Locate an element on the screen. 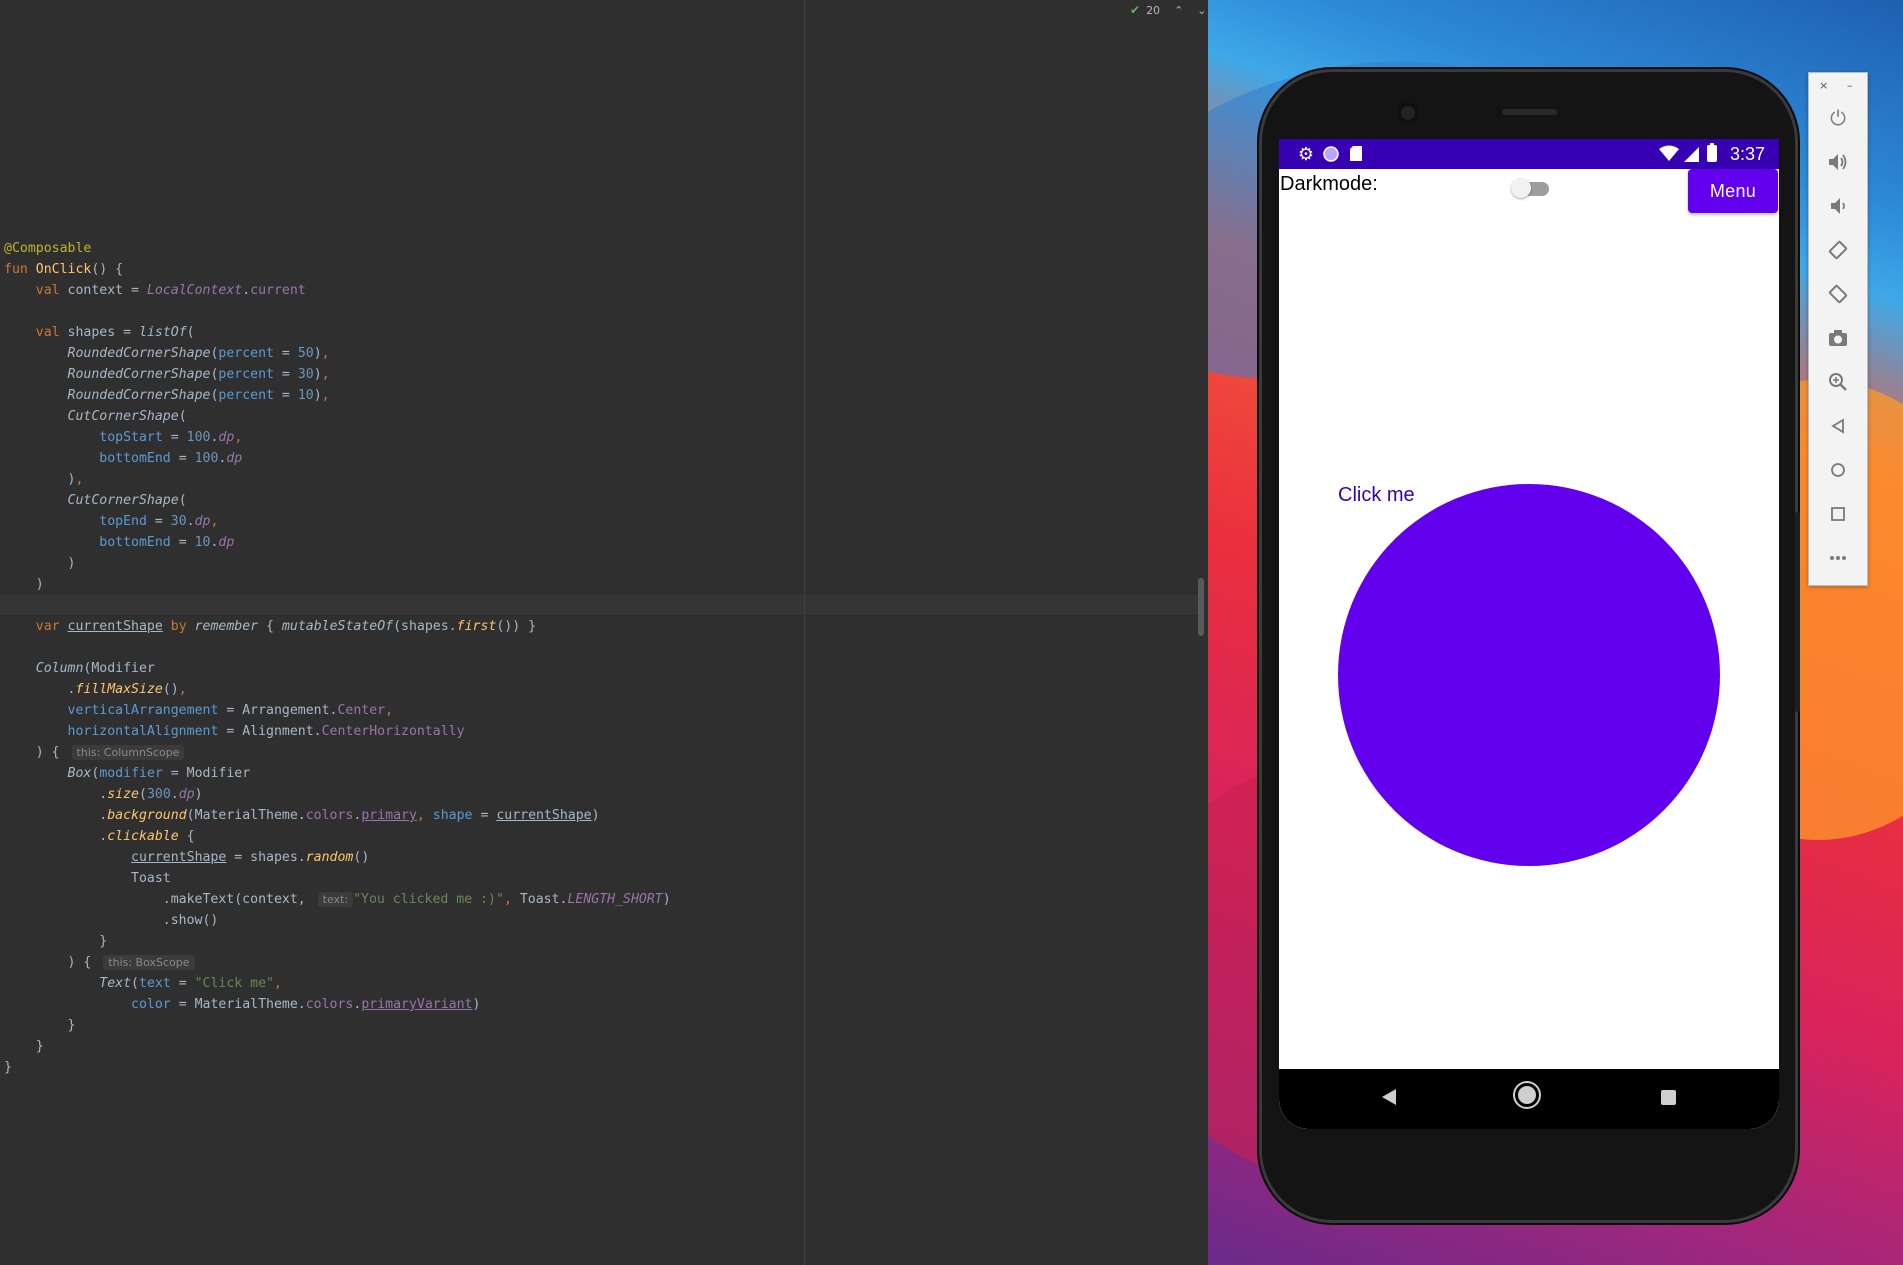 The image size is (1903, 1265). code-token: 300 is located at coordinates (158, 794).